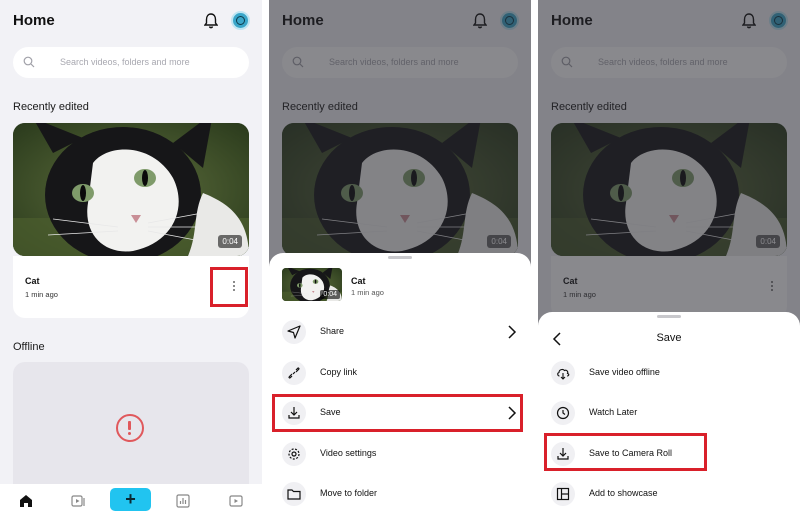 The image size is (800, 523). Describe the element at coordinates (26, 501) in the screenshot. I see `home-icon` at that location.